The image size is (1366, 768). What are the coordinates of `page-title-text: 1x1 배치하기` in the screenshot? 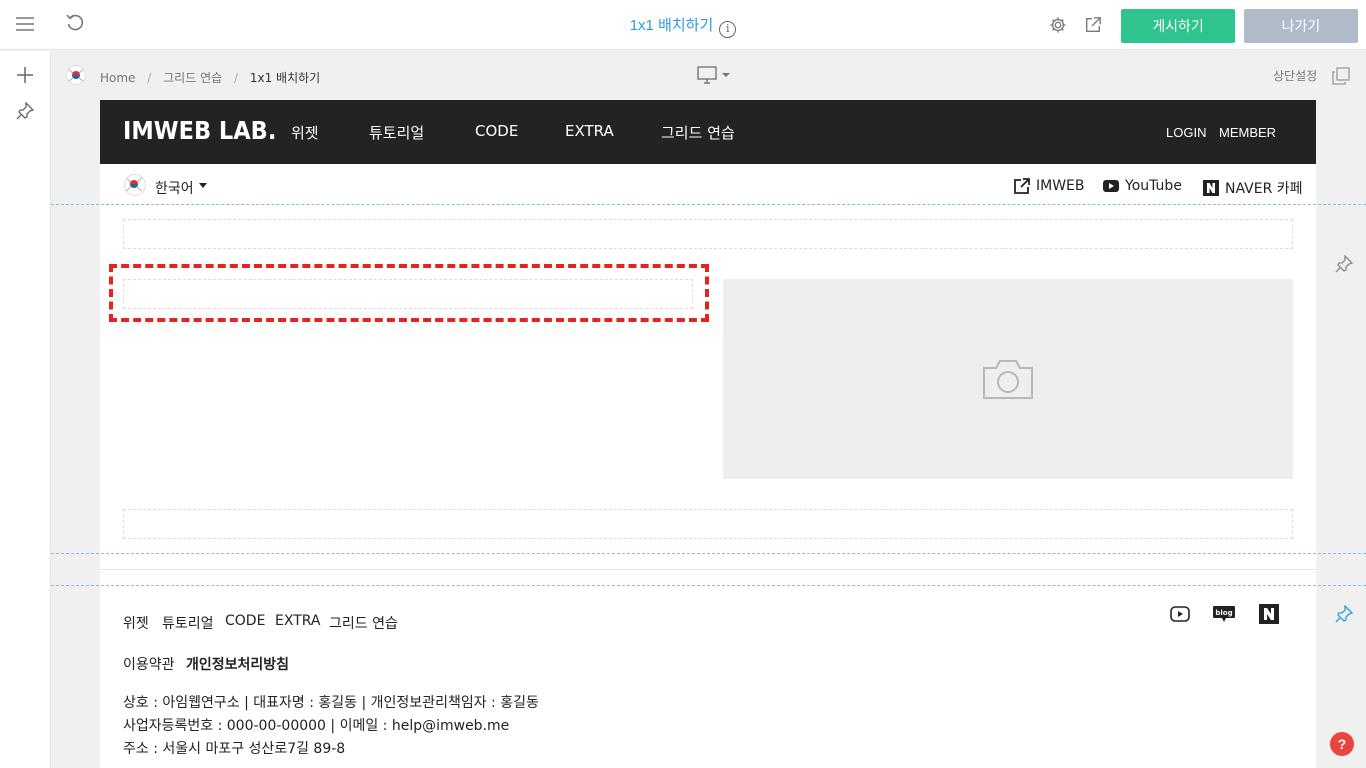 It's located at (671, 25).